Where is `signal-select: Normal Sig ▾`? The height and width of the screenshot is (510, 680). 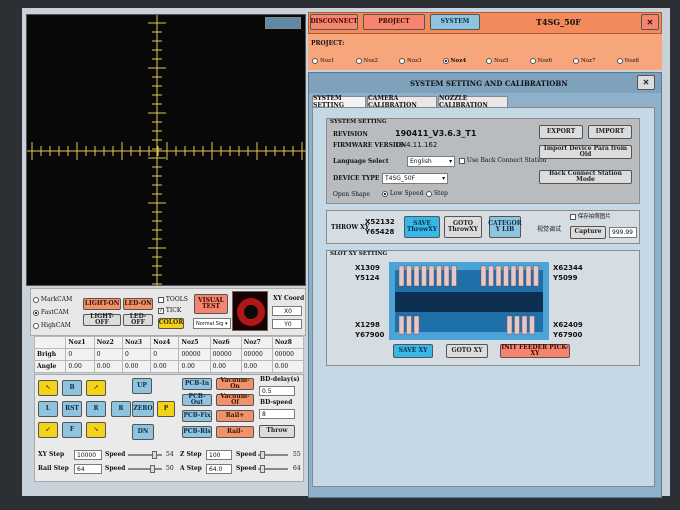
signal-select: Normal Sig ▾ is located at coordinates (212, 323).